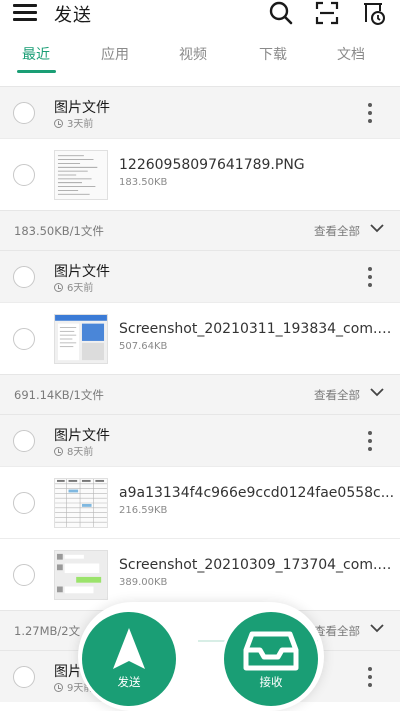  I want to click on group-time-label: 6天前, so click(80, 288).